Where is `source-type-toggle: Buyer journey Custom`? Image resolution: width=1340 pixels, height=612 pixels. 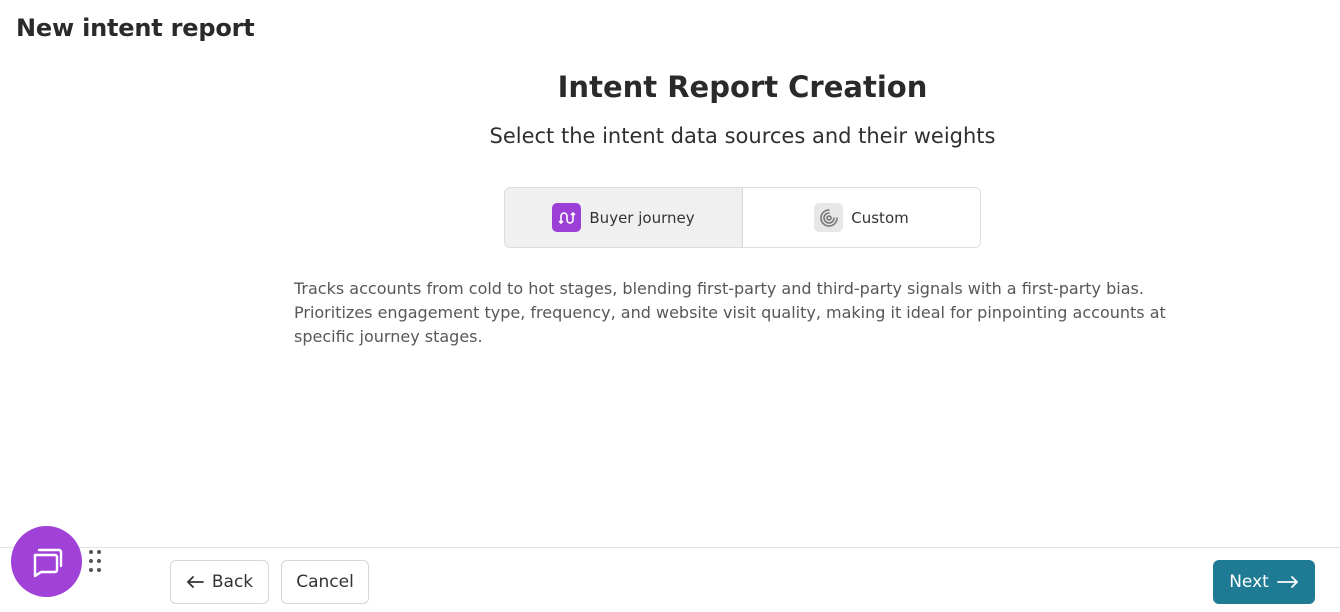 source-type-toggle: Buyer journey Custom is located at coordinates (742, 217).